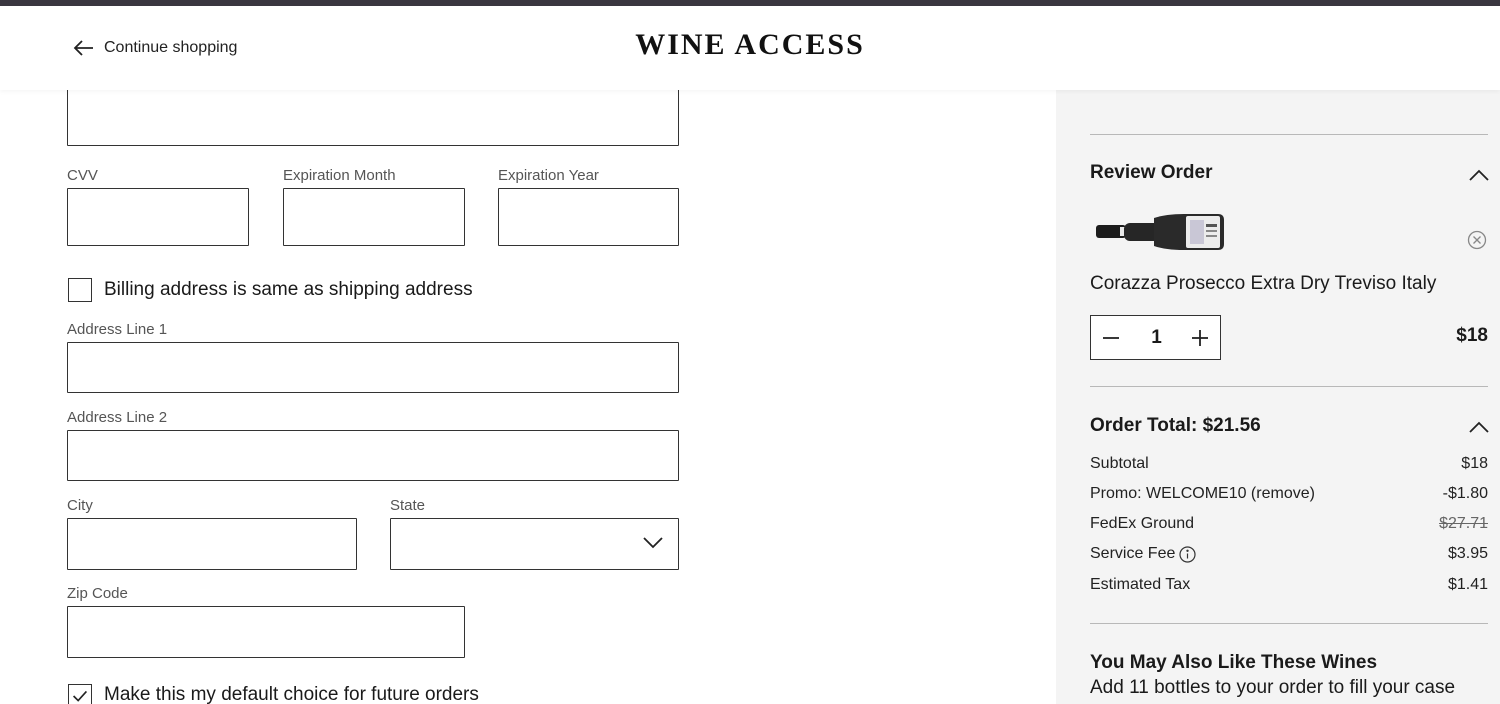  What do you see at coordinates (1133, 553) in the screenshot?
I see `service-fee-label: Service Fee` at bounding box center [1133, 553].